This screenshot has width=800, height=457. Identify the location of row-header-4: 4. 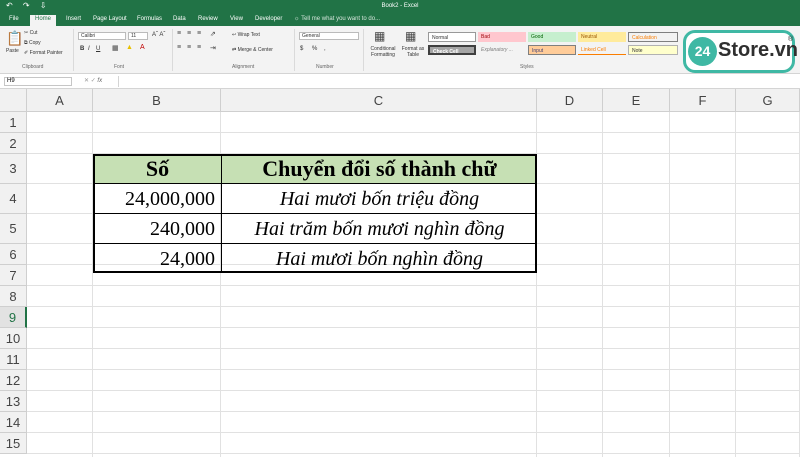
(13, 199).